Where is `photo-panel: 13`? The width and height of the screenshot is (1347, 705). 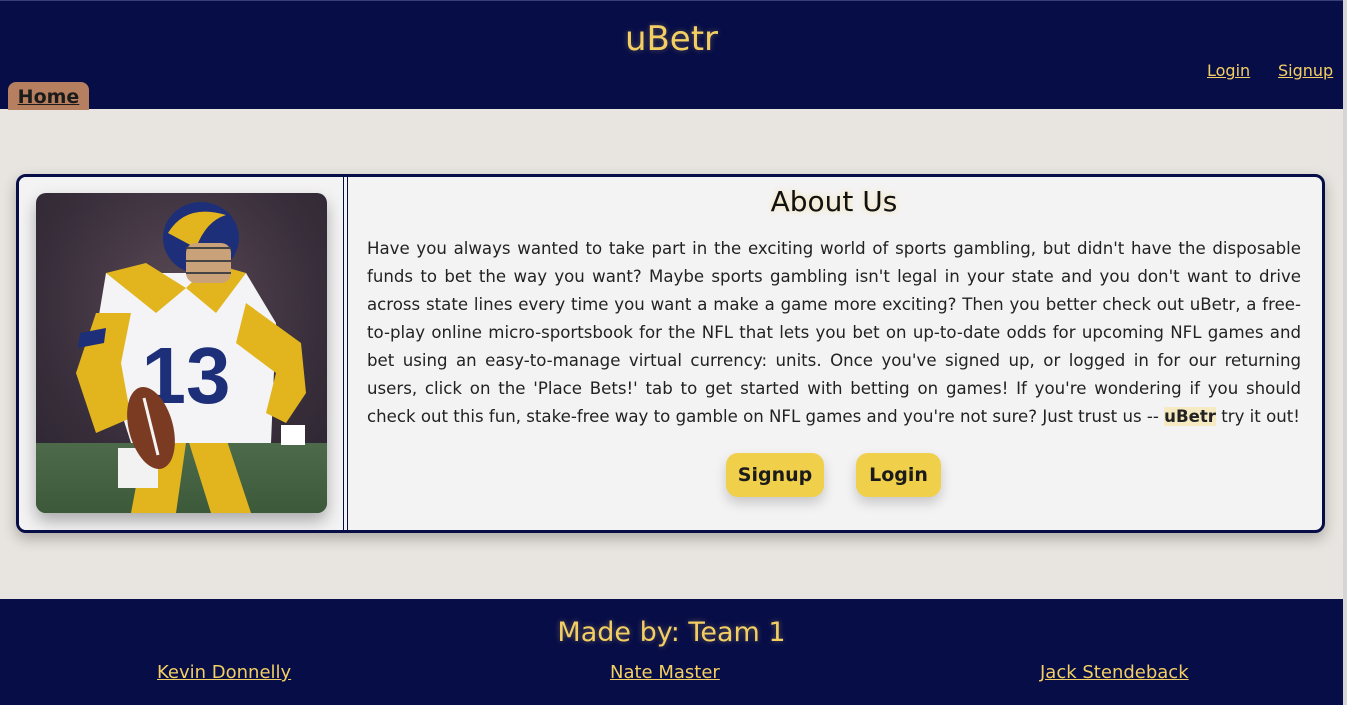 photo-panel: 13 is located at coordinates (182, 353).